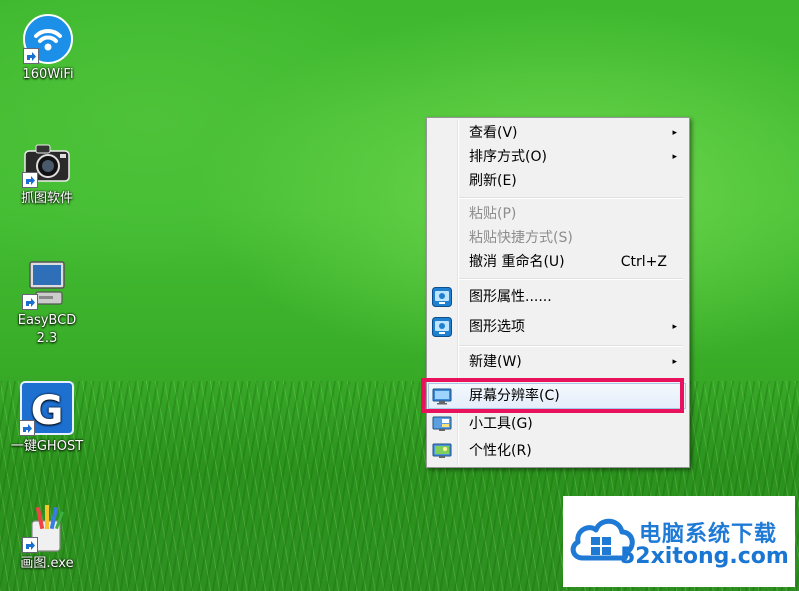 This screenshot has width=799, height=591. Describe the element at coordinates (557, 214) in the screenshot. I see `menu-item-paste: 粘贴(P)` at that location.